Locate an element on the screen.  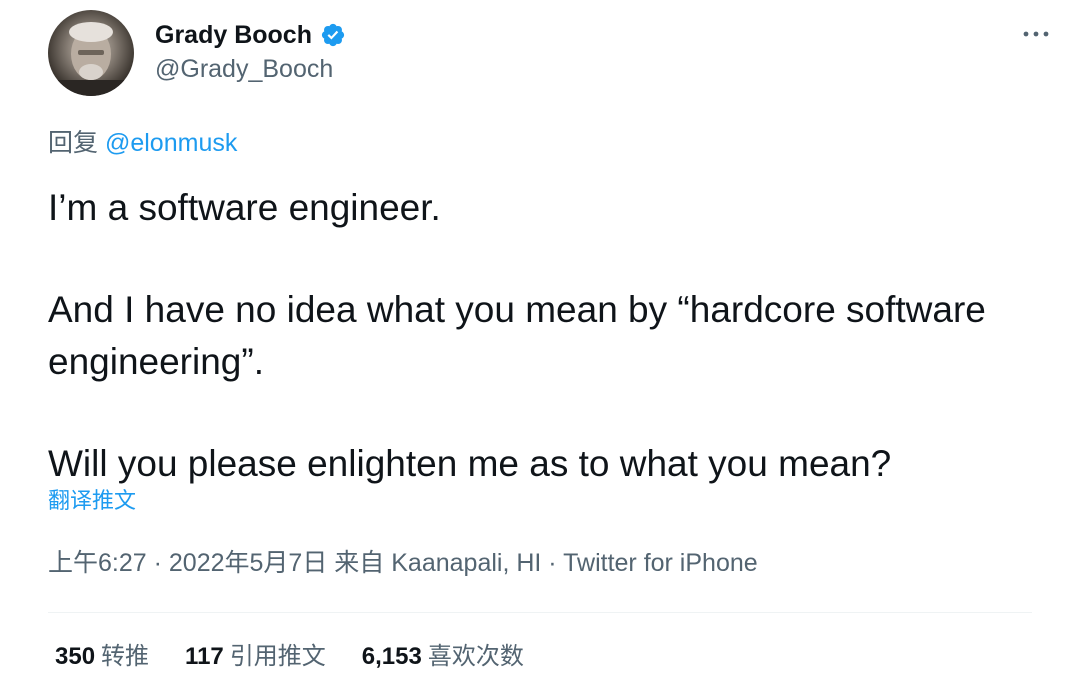
likes-count: 6,153 is located at coordinates (391, 656).